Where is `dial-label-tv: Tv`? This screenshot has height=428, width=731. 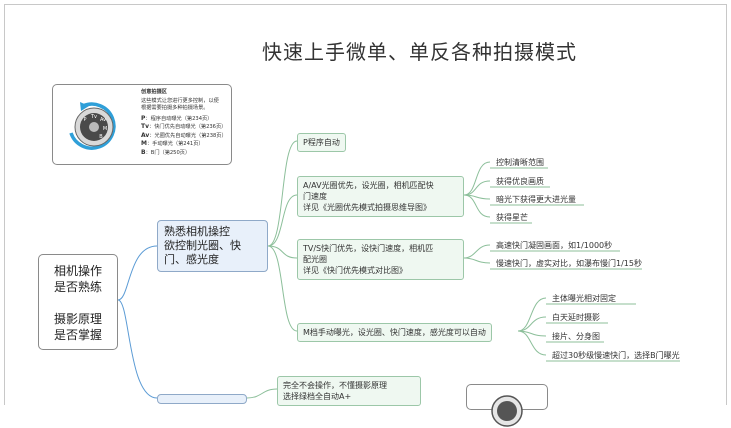 dial-label-tv: Tv is located at coordinates (93, 117).